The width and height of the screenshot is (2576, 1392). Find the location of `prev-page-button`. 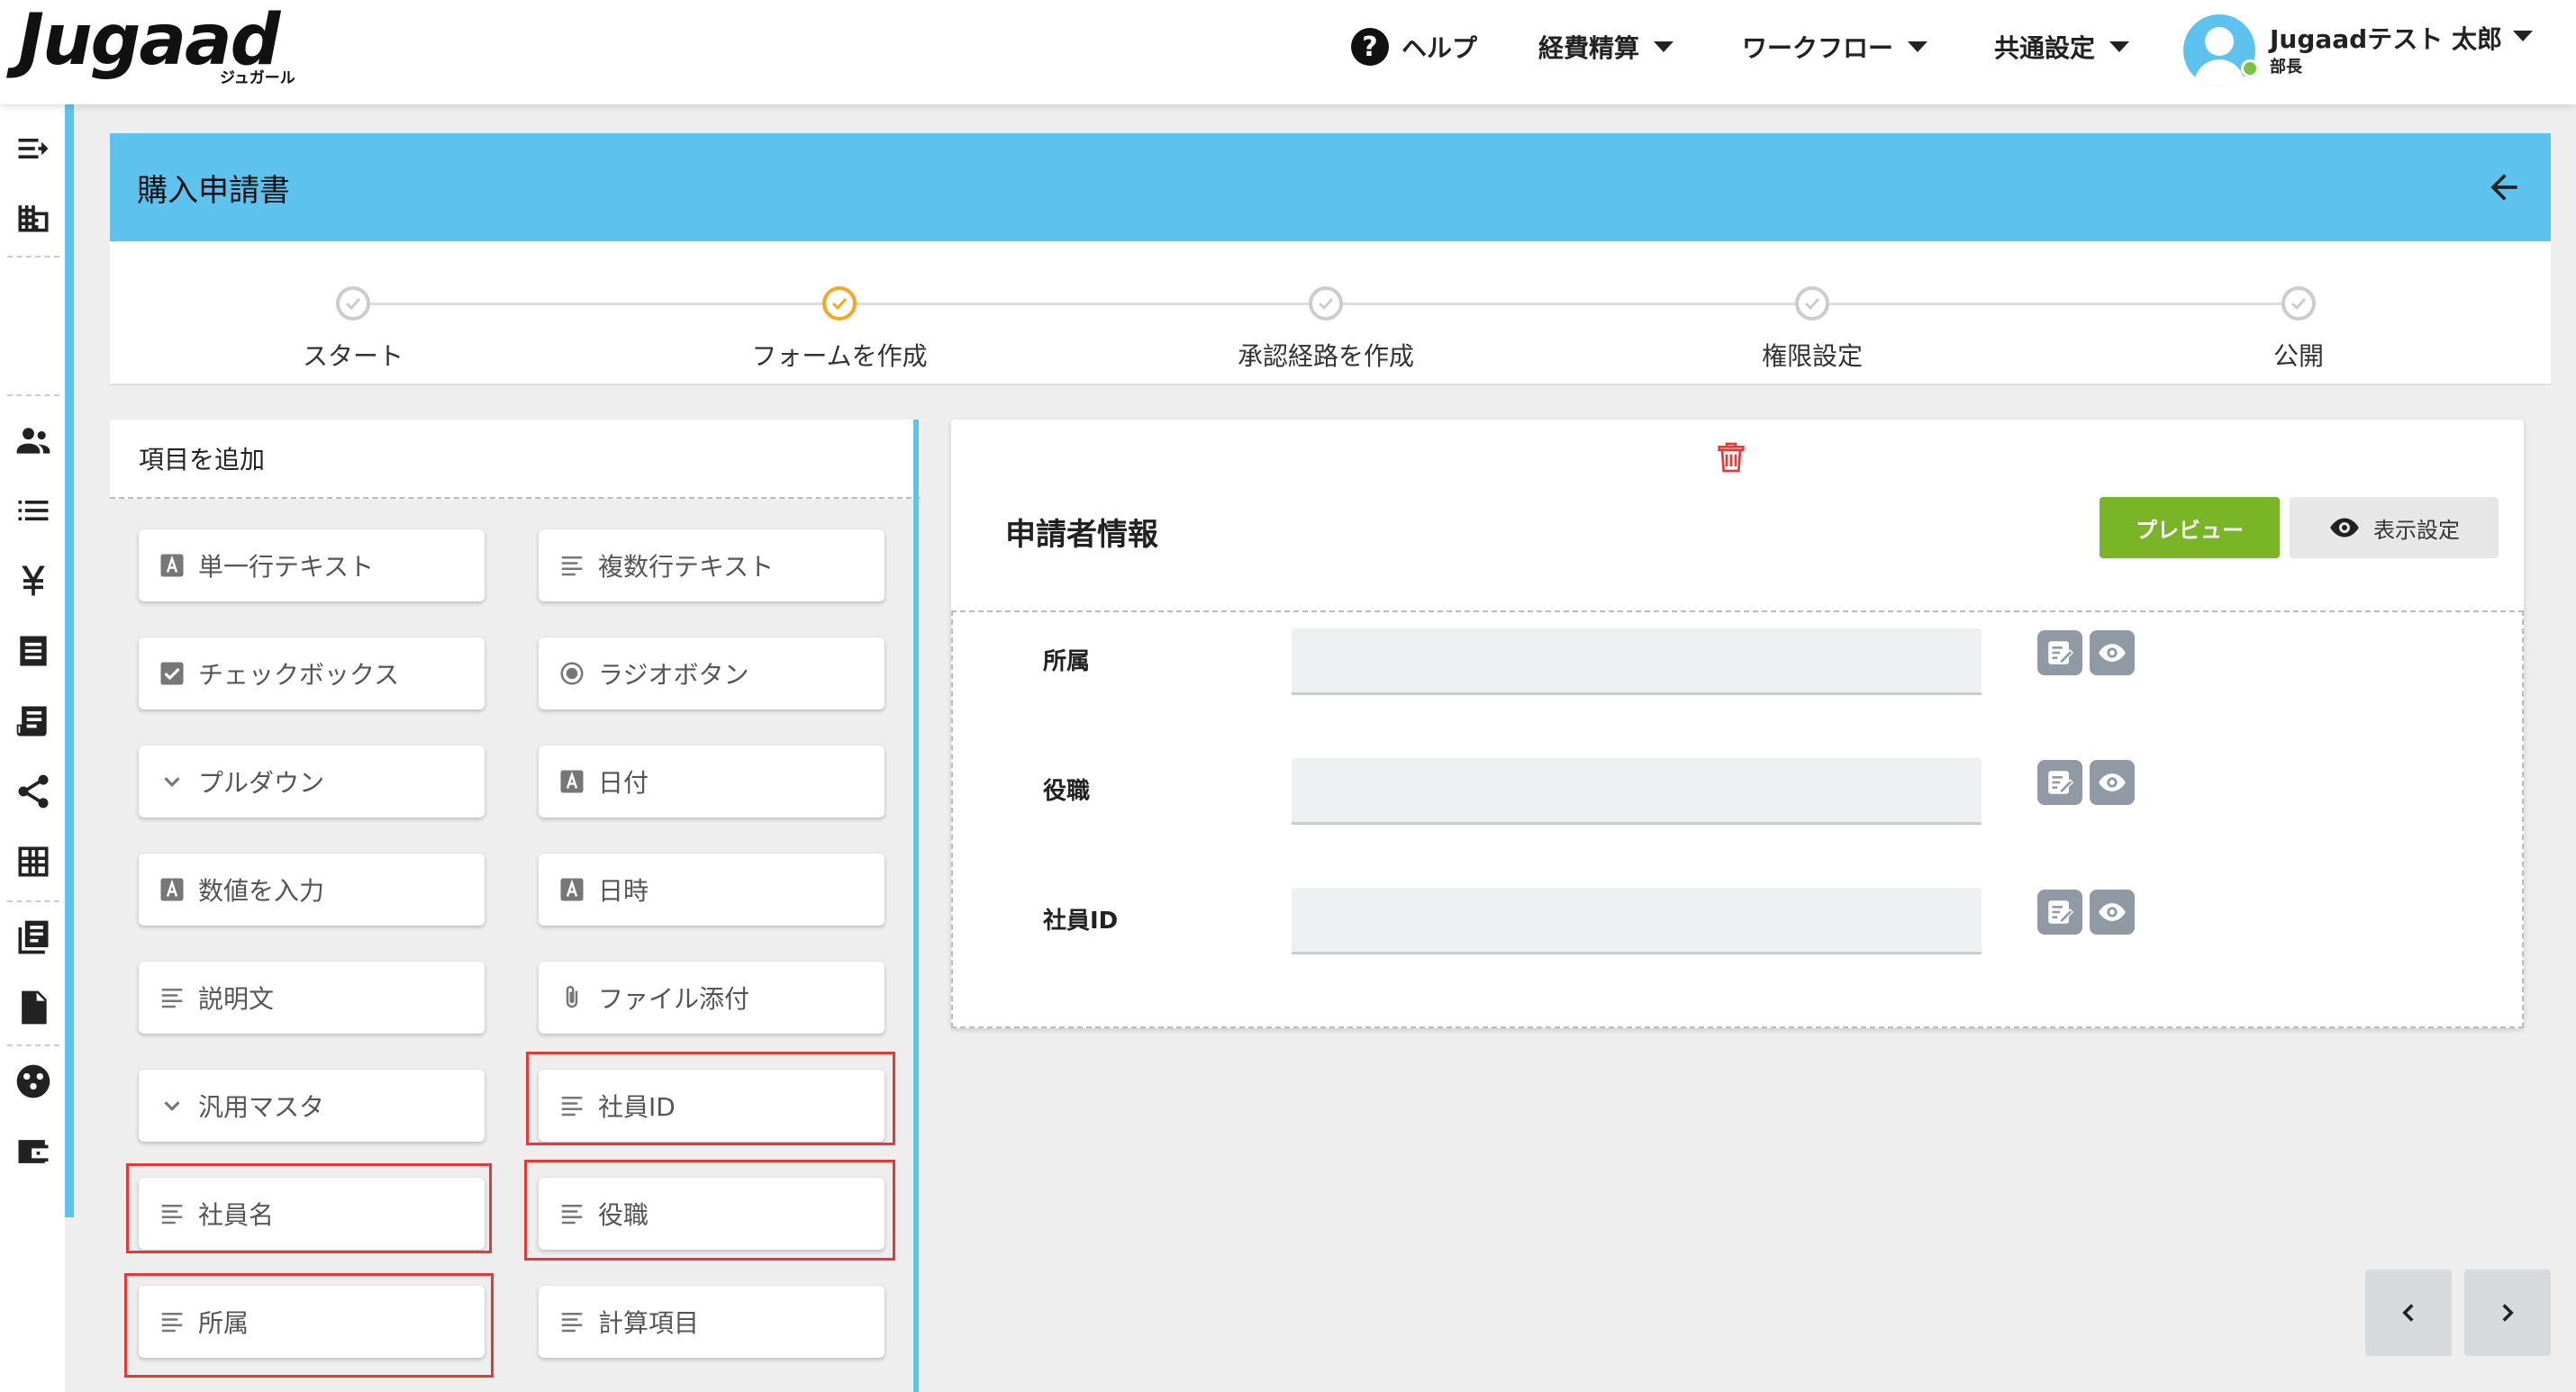

prev-page-button is located at coordinates (2408, 1313).